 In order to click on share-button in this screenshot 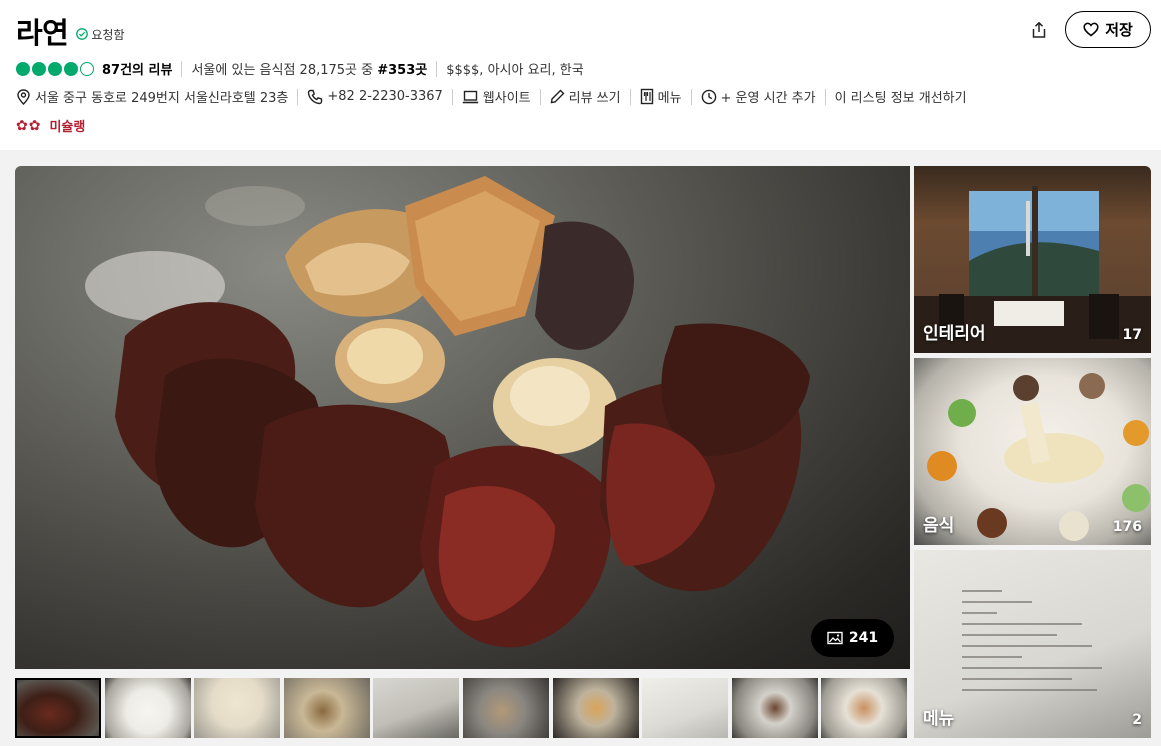, I will do `click(1039, 30)`.